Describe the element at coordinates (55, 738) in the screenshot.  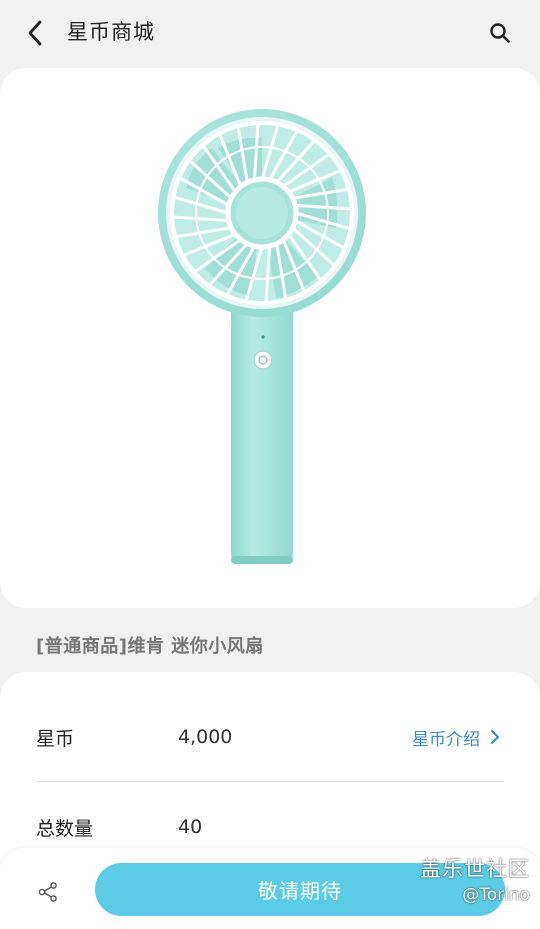
I see `coin-label: 星币` at that location.